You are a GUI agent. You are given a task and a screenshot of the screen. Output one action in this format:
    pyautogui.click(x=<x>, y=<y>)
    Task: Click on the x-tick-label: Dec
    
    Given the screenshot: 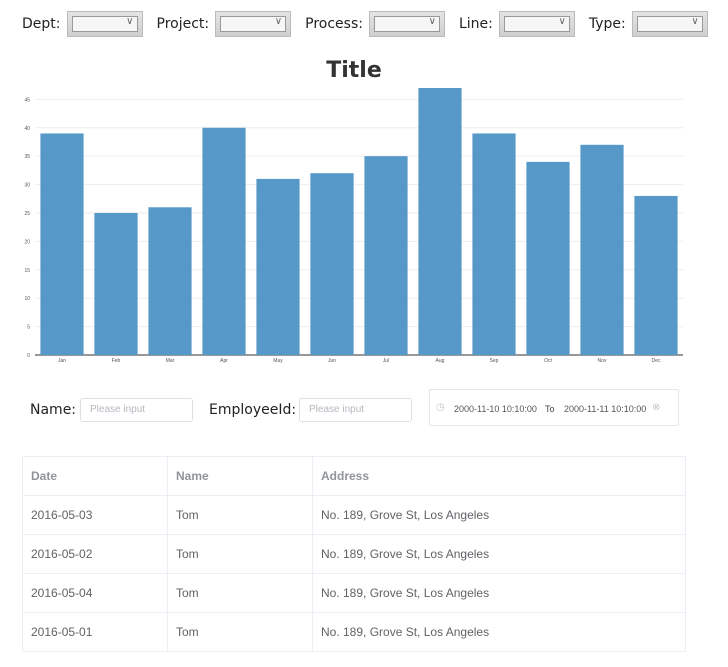 What is the action you would take?
    pyautogui.click(x=656, y=361)
    